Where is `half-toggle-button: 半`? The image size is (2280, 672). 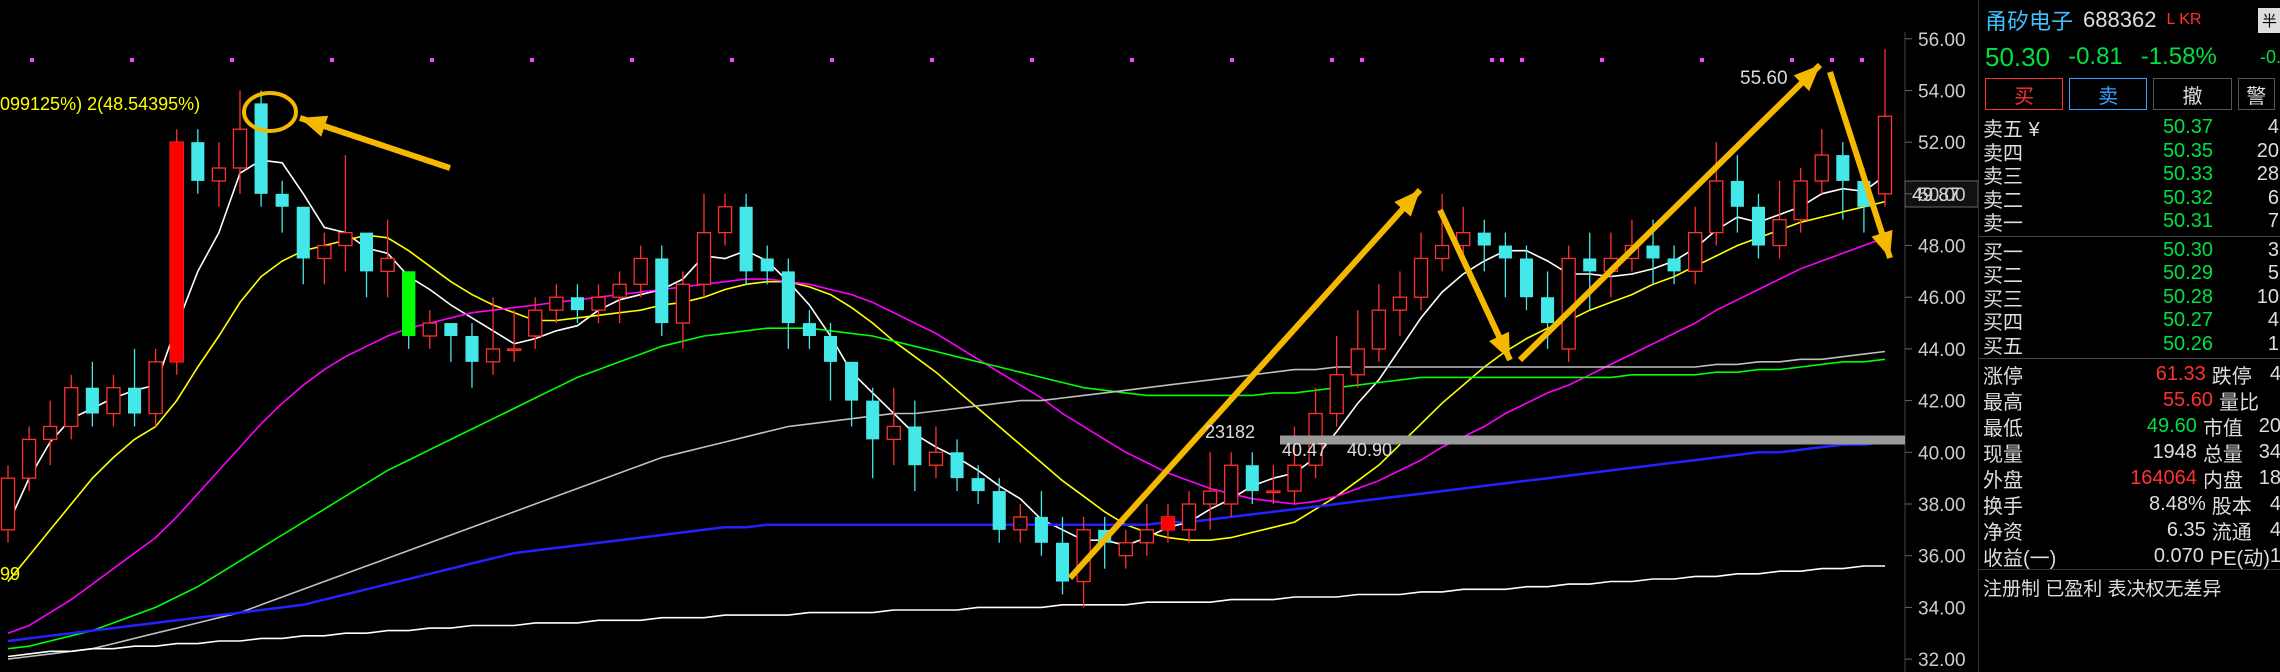 half-toggle-button: 半 is located at coordinates (2268, 20).